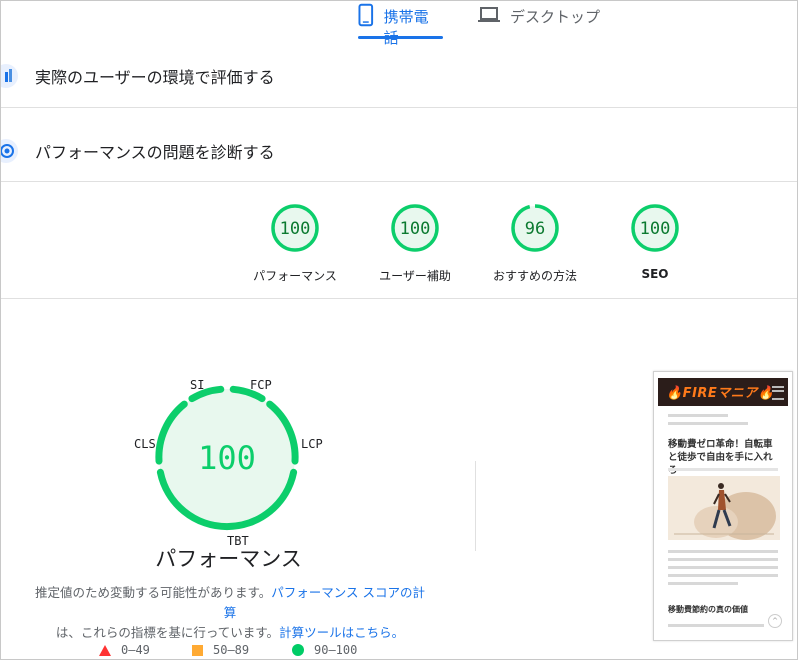 This screenshot has height=660, width=798. What do you see at coordinates (295, 243) in the screenshot?
I see `score-gauge-performance: 100 パフォーマンス` at bounding box center [295, 243].